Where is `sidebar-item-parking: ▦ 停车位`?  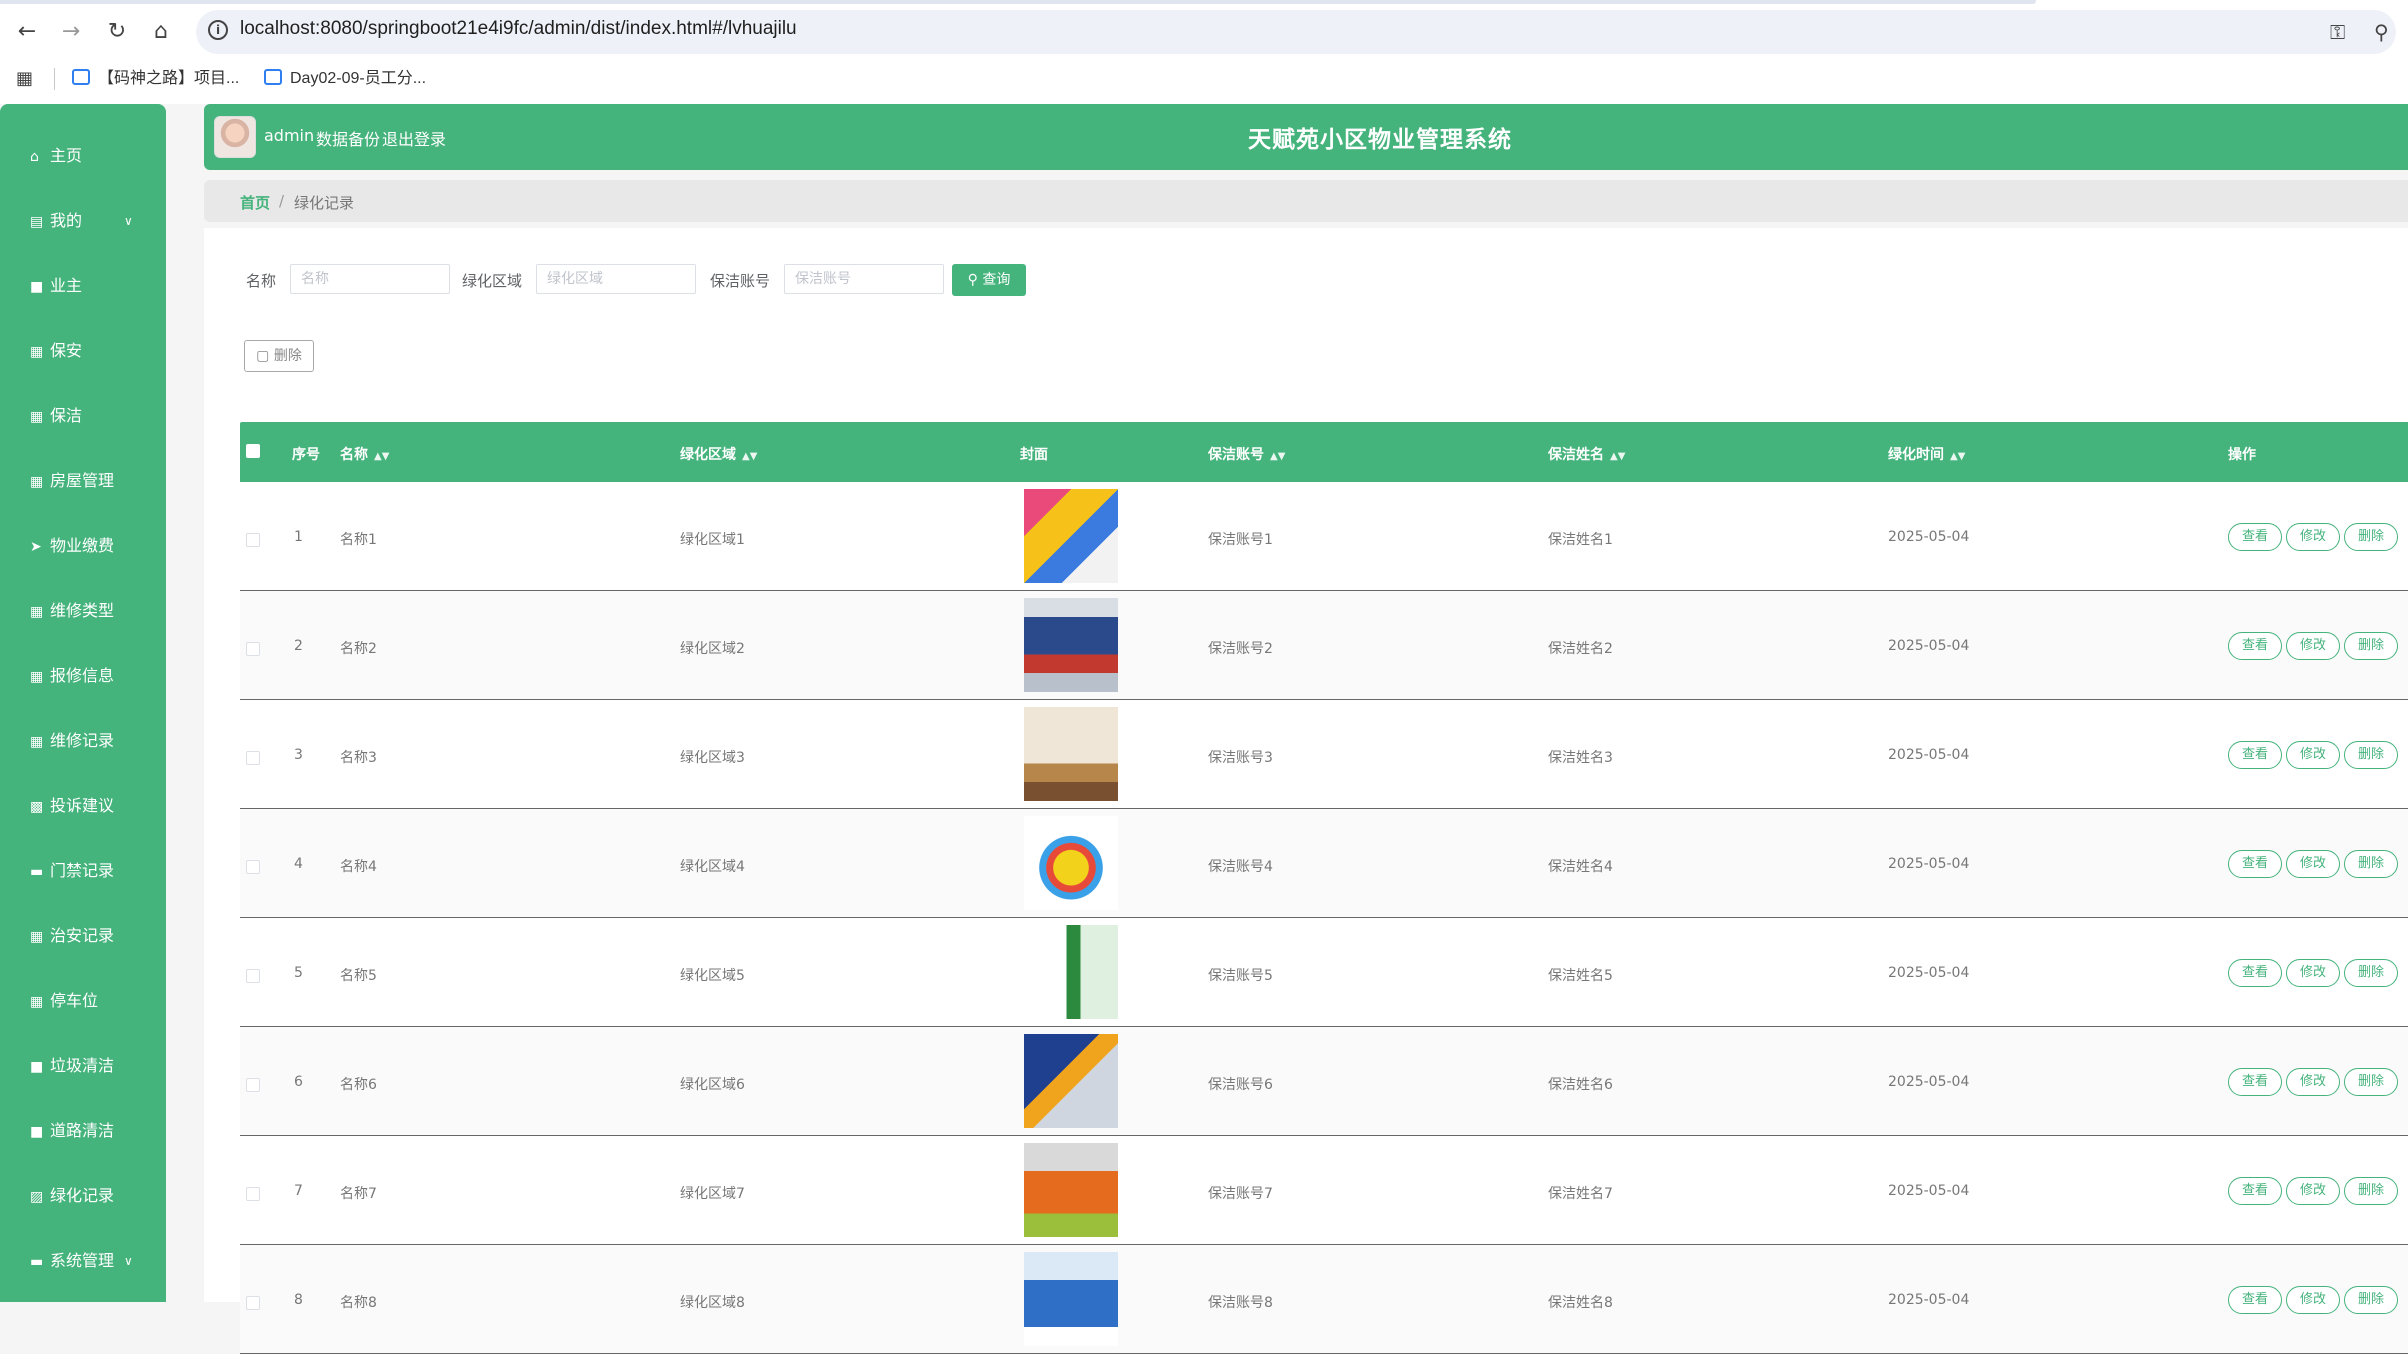 sidebar-item-parking: ▦ 停车位 is located at coordinates (64, 1001).